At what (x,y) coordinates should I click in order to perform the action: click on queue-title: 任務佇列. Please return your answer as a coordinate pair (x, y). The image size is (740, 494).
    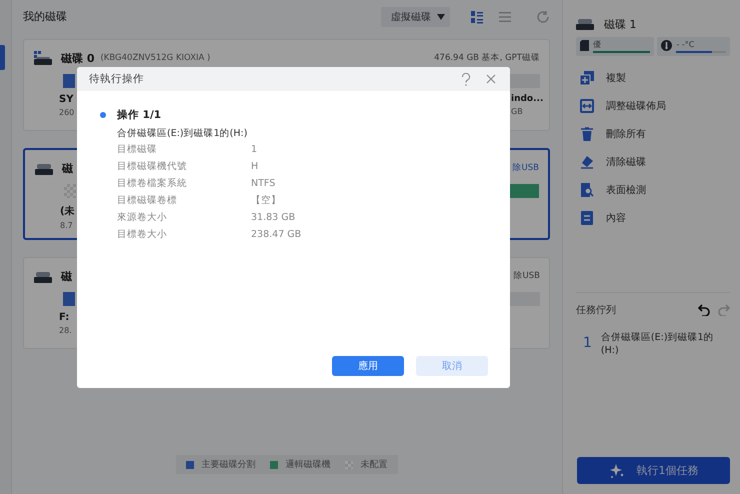
    Looking at the image, I should click on (596, 310).